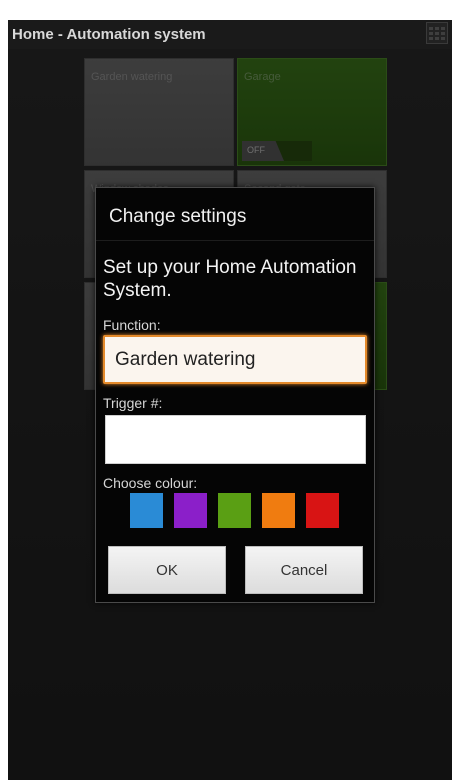 This screenshot has width=452, height=780. Describe the element at coordinates (146, 510) in the screenshot. I see `colour-swatch-blue` at that location.